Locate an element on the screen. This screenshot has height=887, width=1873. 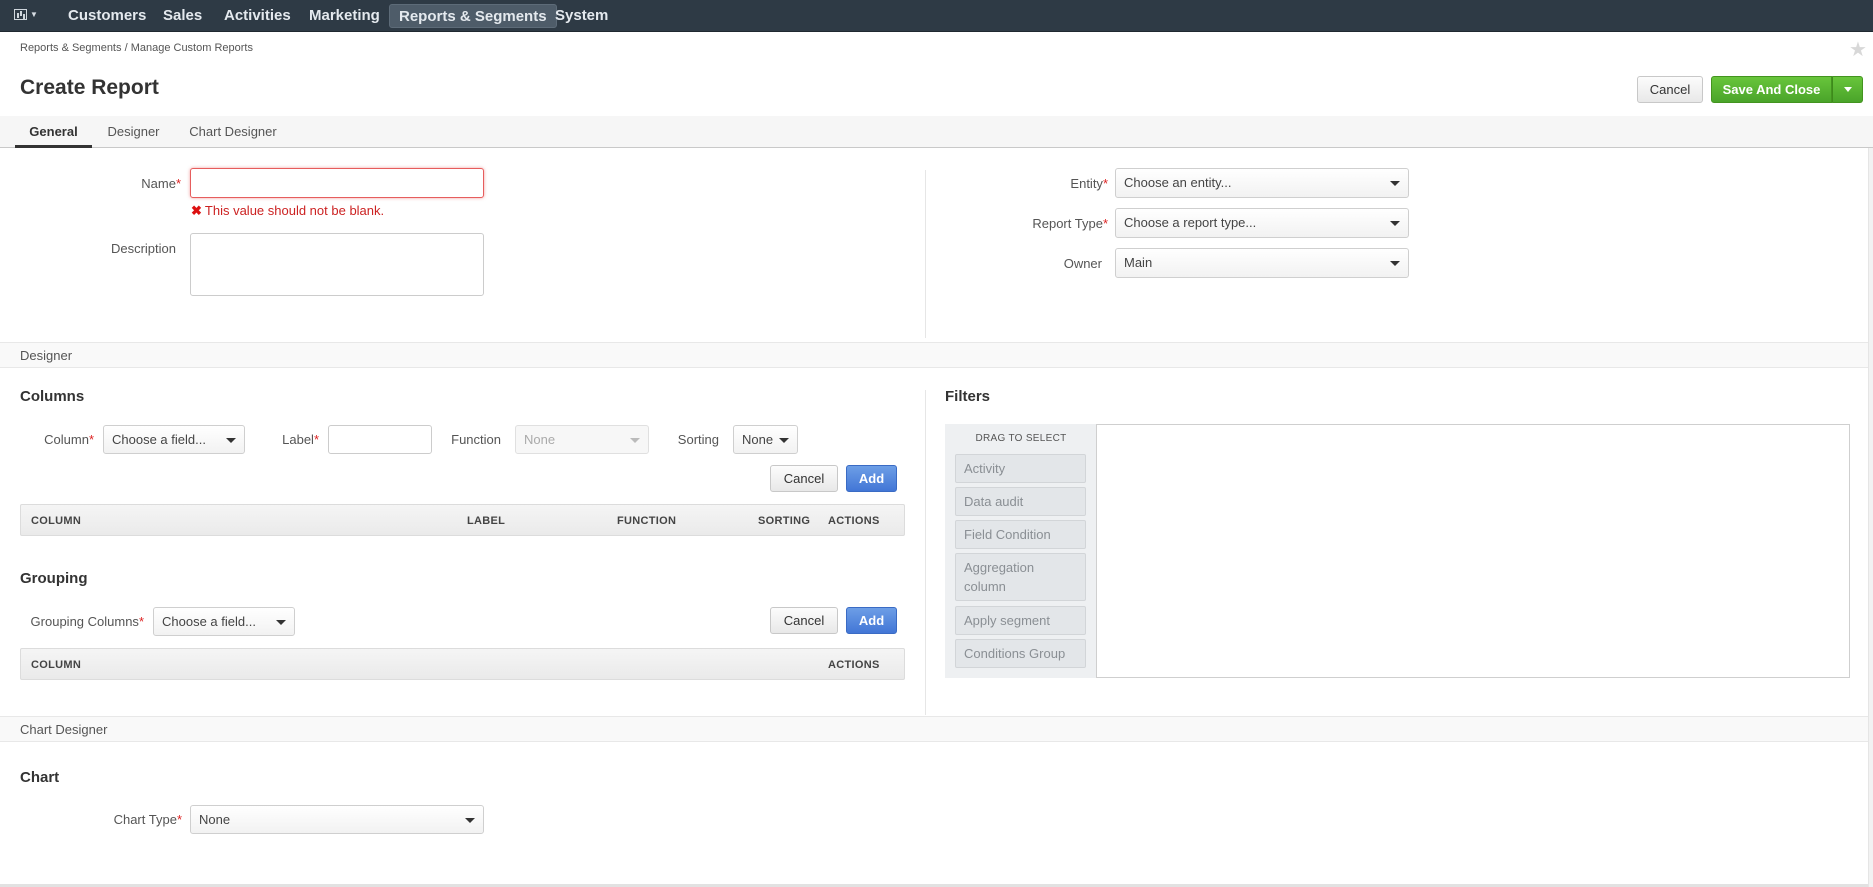
breadcrumb-parent: Reports & Segments is located at coordinates (71, 48).